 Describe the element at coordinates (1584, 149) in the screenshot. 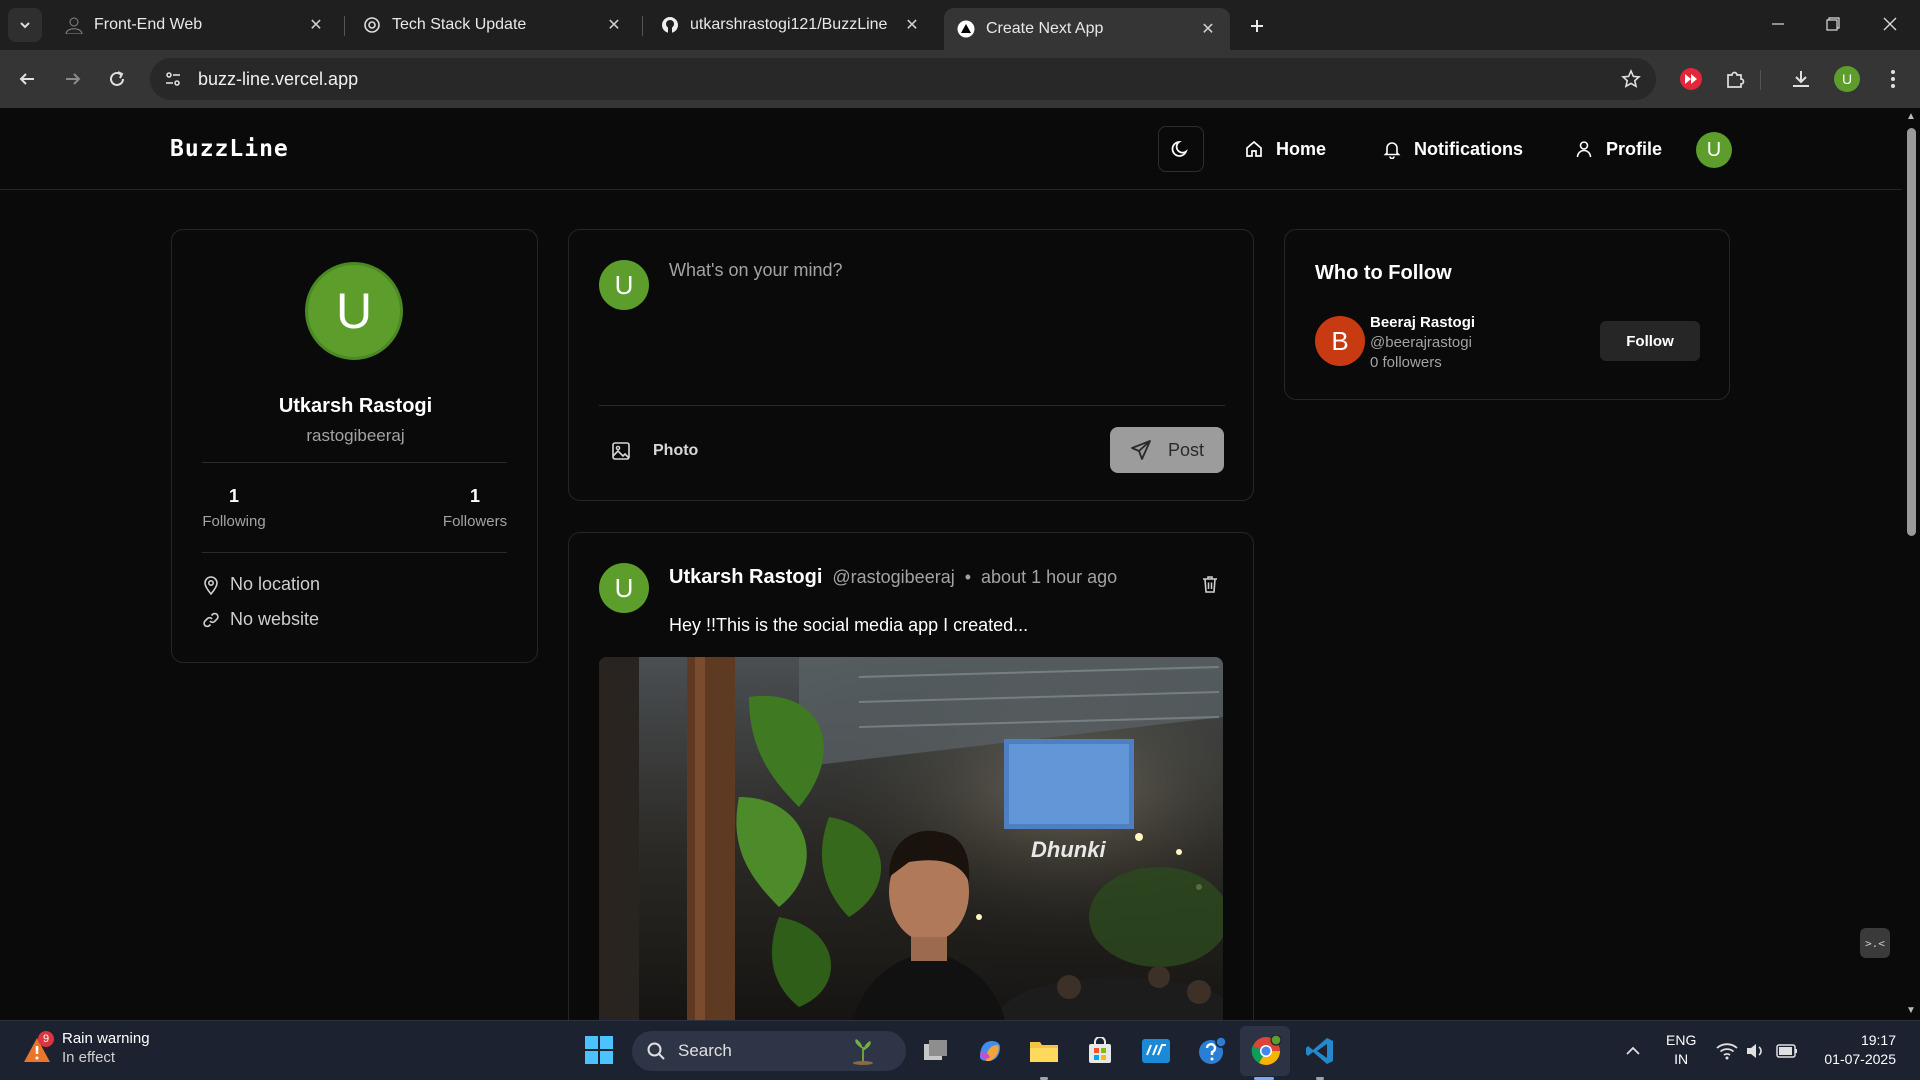

I see `user-icon` at that location.